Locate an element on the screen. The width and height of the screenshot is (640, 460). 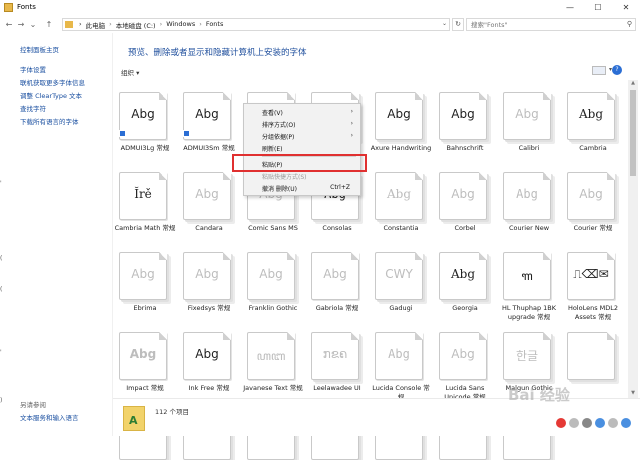
edge-mark: ( is located at coordinates (1, 258).